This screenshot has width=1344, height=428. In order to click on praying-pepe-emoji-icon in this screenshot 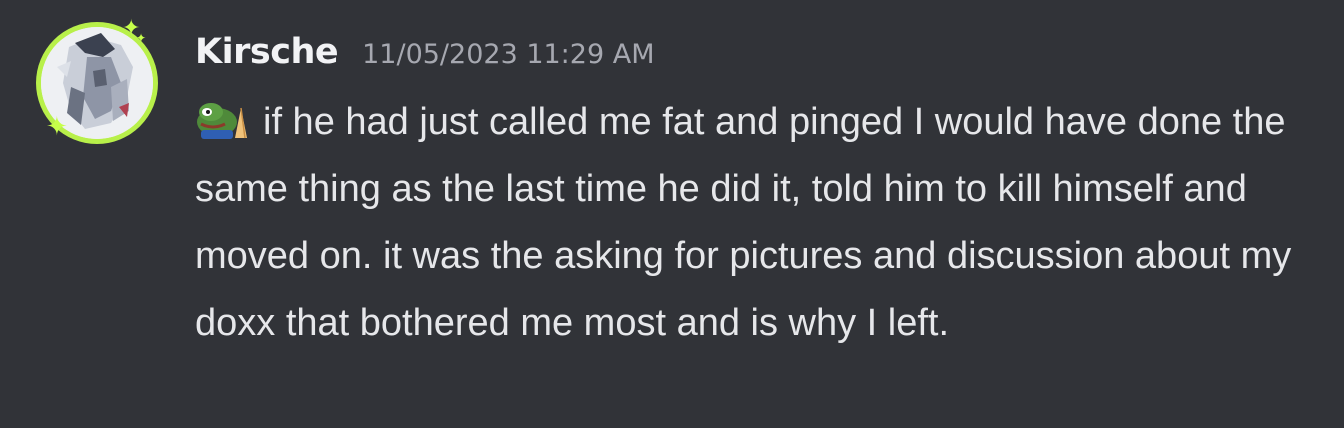, I will do `click(226, 117)`.